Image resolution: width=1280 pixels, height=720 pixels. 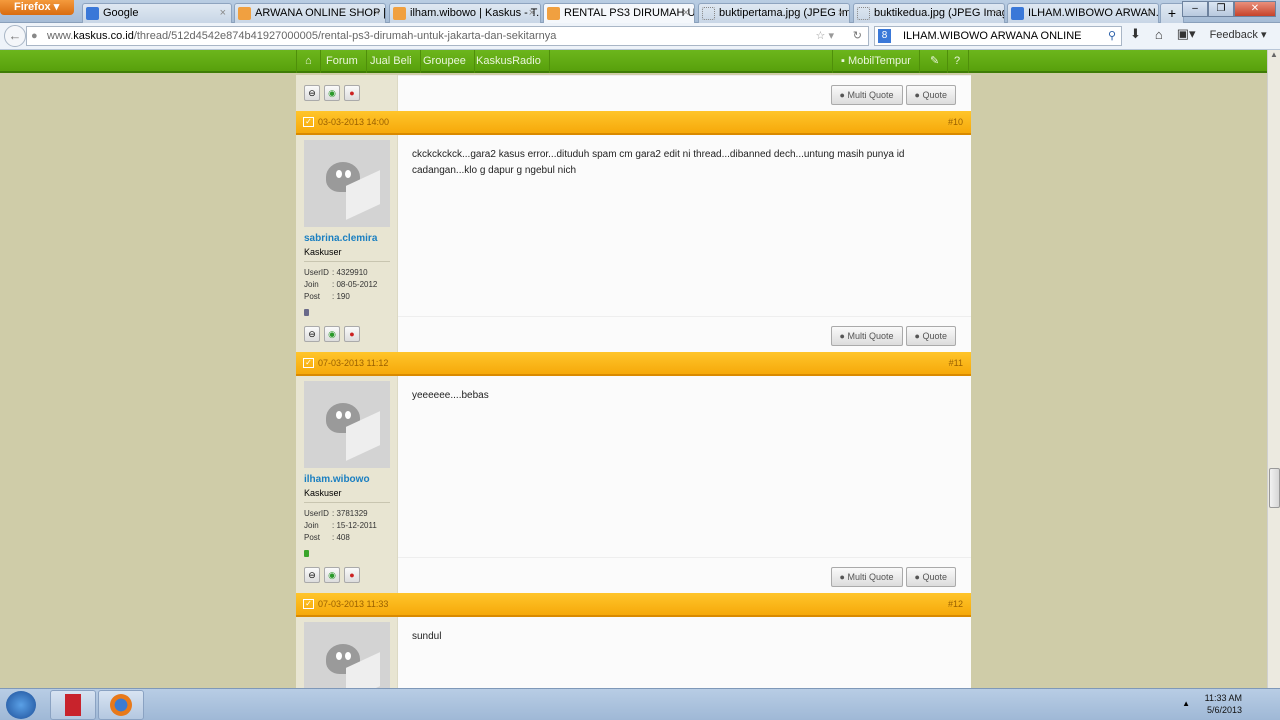 I want to click on windows-taskbar: ▲ 11:33 AM 5/6/2013, so click(x=640, y=704).